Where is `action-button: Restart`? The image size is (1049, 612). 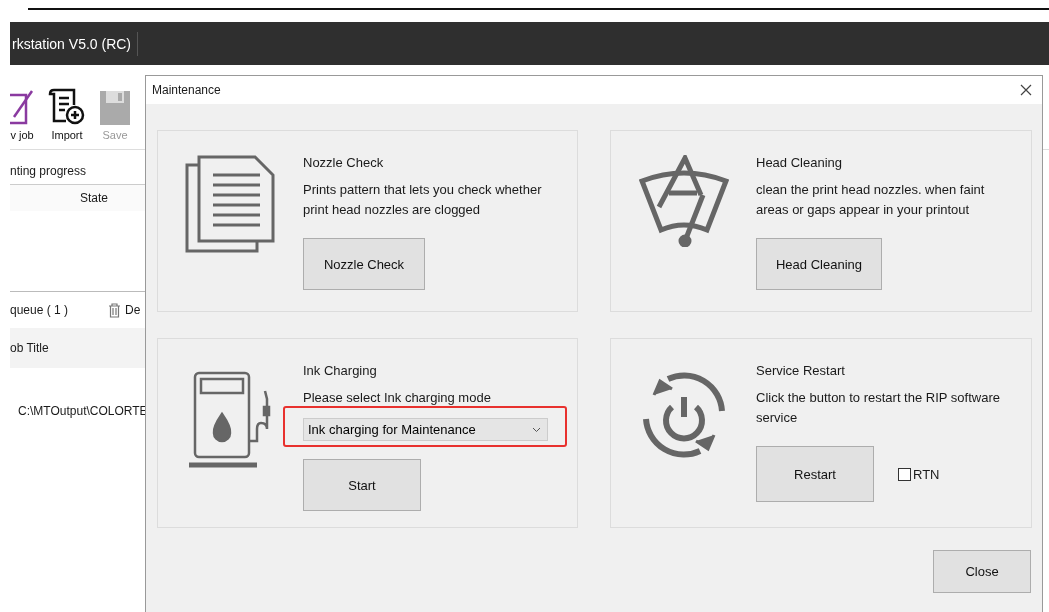 action-button: Restart is located at coordinates (815, 474).